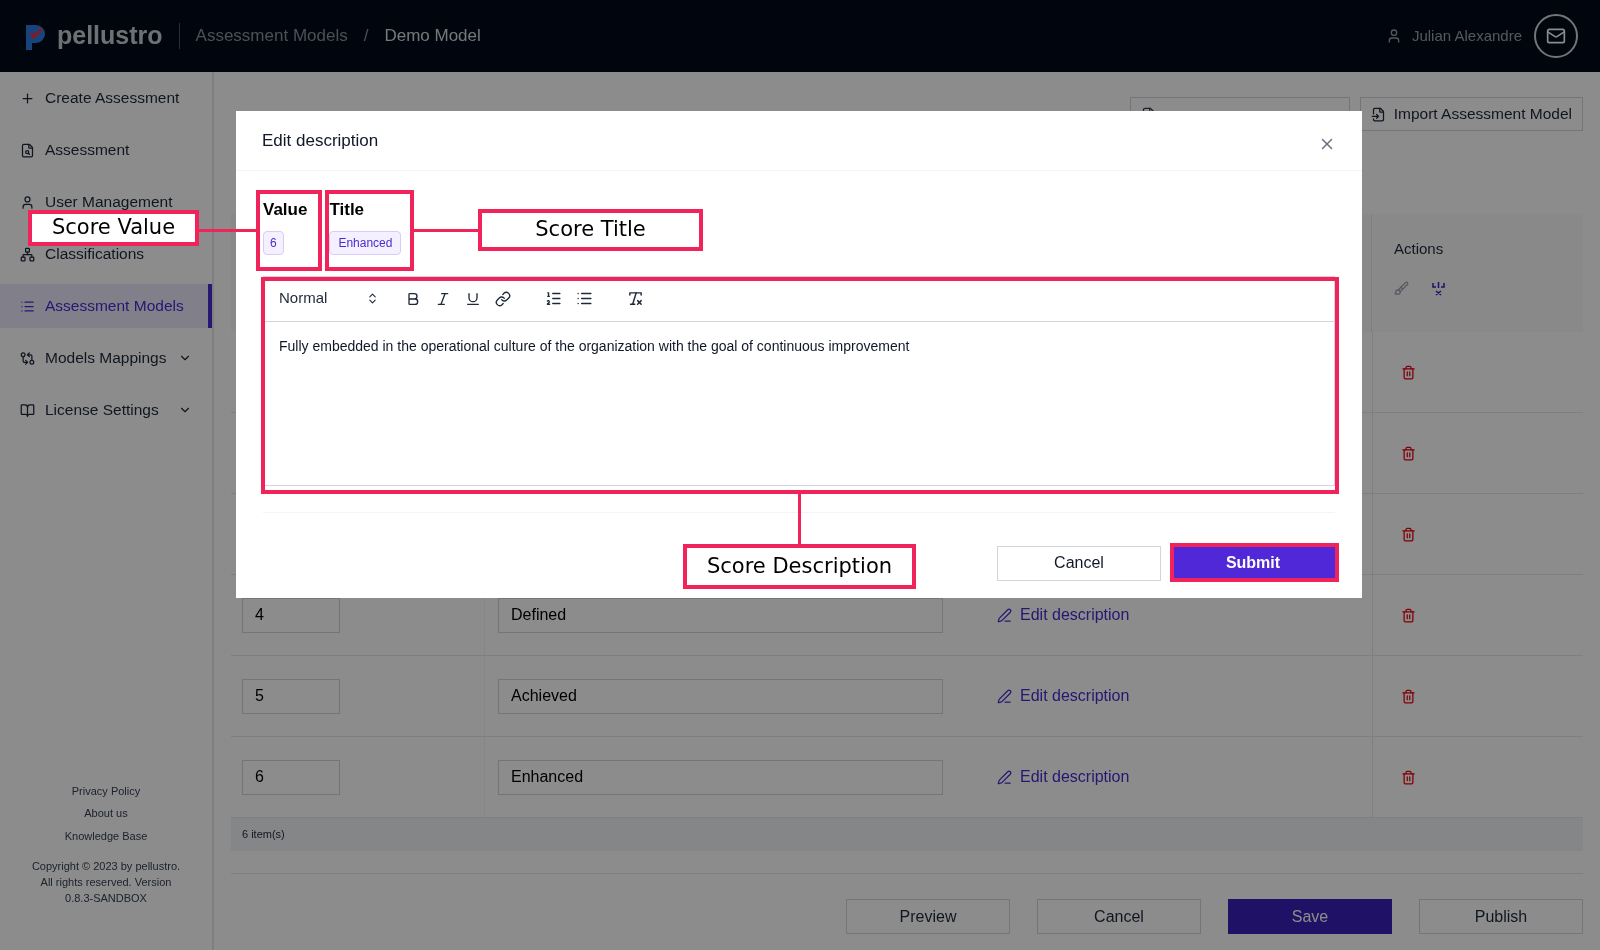 This screenshot has width=1600, height=950. I want to click on link-icon, so click(503, 298).